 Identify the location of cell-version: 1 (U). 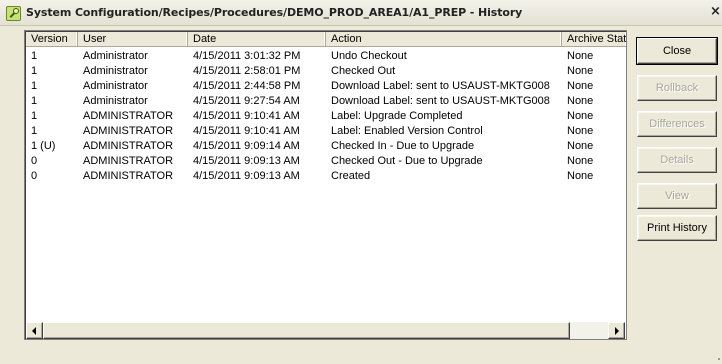
(43, 146).